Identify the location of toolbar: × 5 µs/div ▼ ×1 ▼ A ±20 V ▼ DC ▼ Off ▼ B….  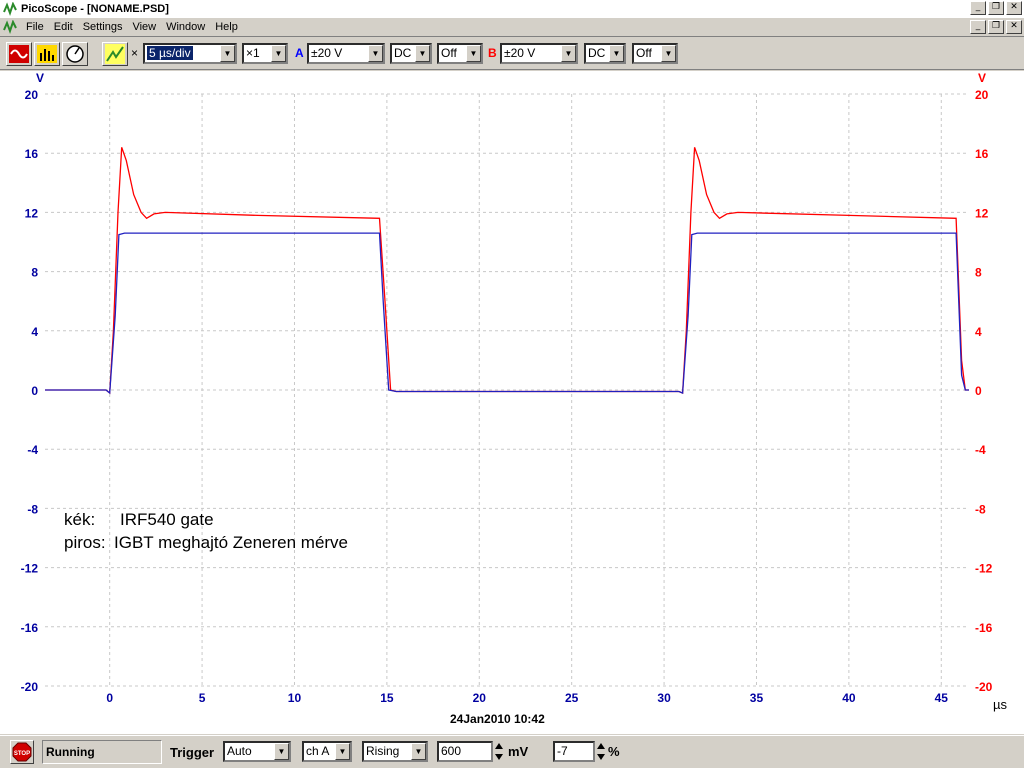
(512, 54).